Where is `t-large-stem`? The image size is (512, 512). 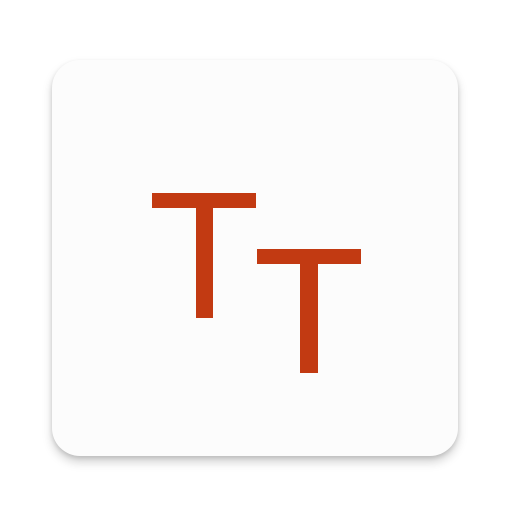 t-large-stem is located at coordinates (204, 255).